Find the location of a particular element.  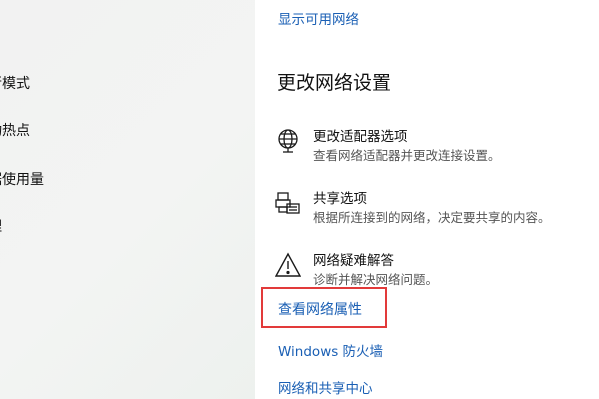

view-network-properties-link: 查看网络属性 is located at coordinates (320, 309).